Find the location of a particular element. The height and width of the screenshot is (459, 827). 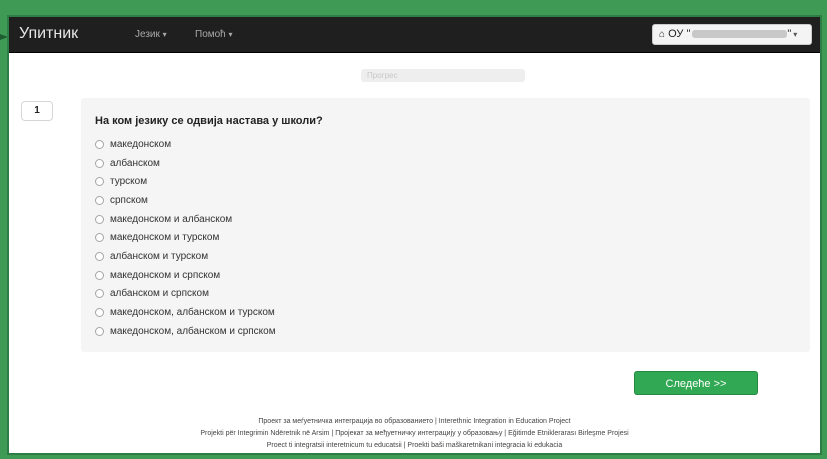

answer-option: албанском is located at coordinates (185, 163).